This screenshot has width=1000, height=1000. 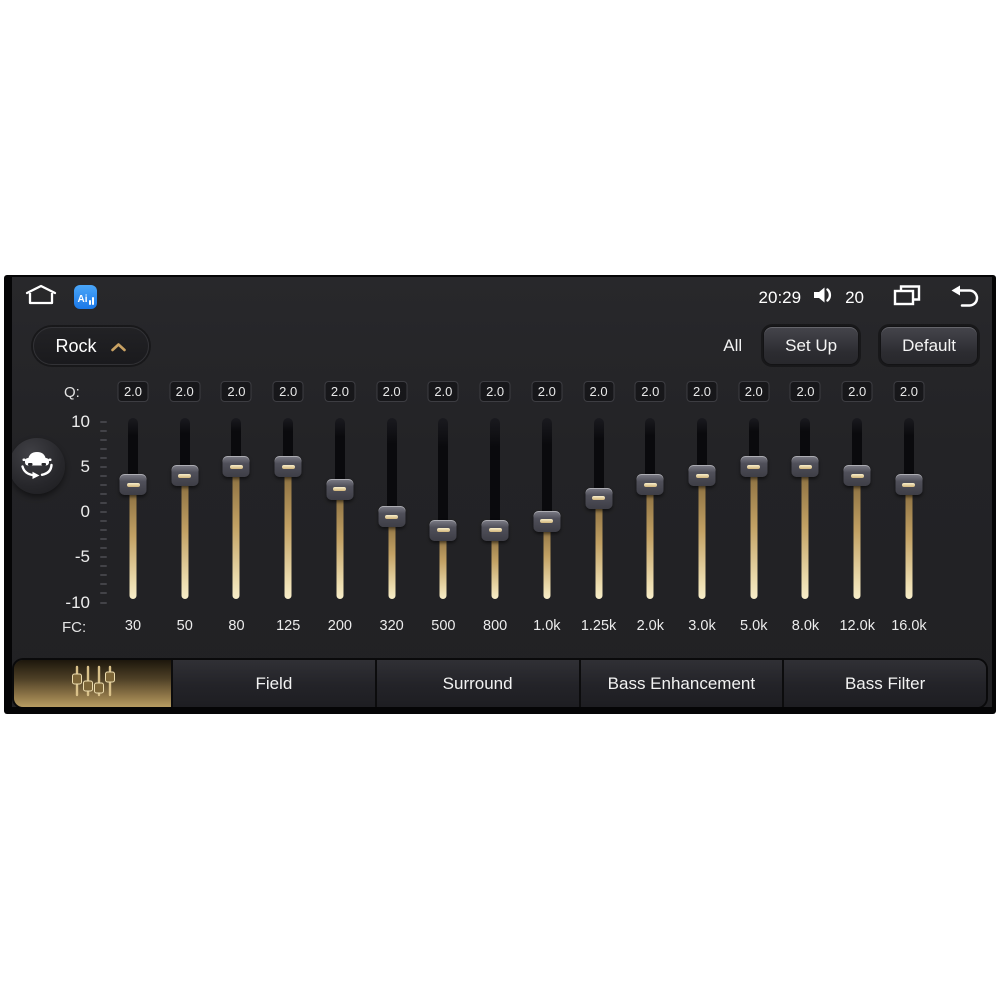 I want to click on eq-band: 2.0 80, so click(x=236, y=492).